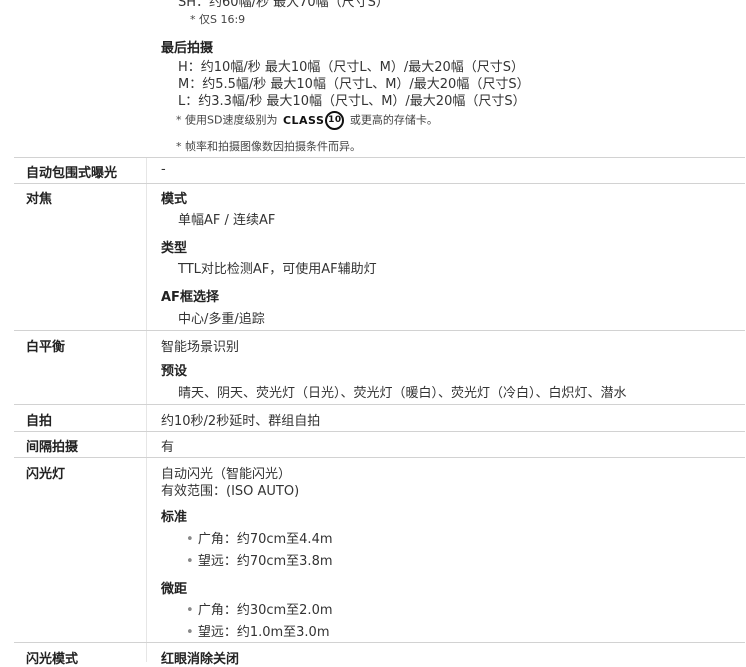 The width and height of the screenshot is (746, 667). I want to click on sd-note-suffix: 或更高的存储卡。, so click(393, 120).